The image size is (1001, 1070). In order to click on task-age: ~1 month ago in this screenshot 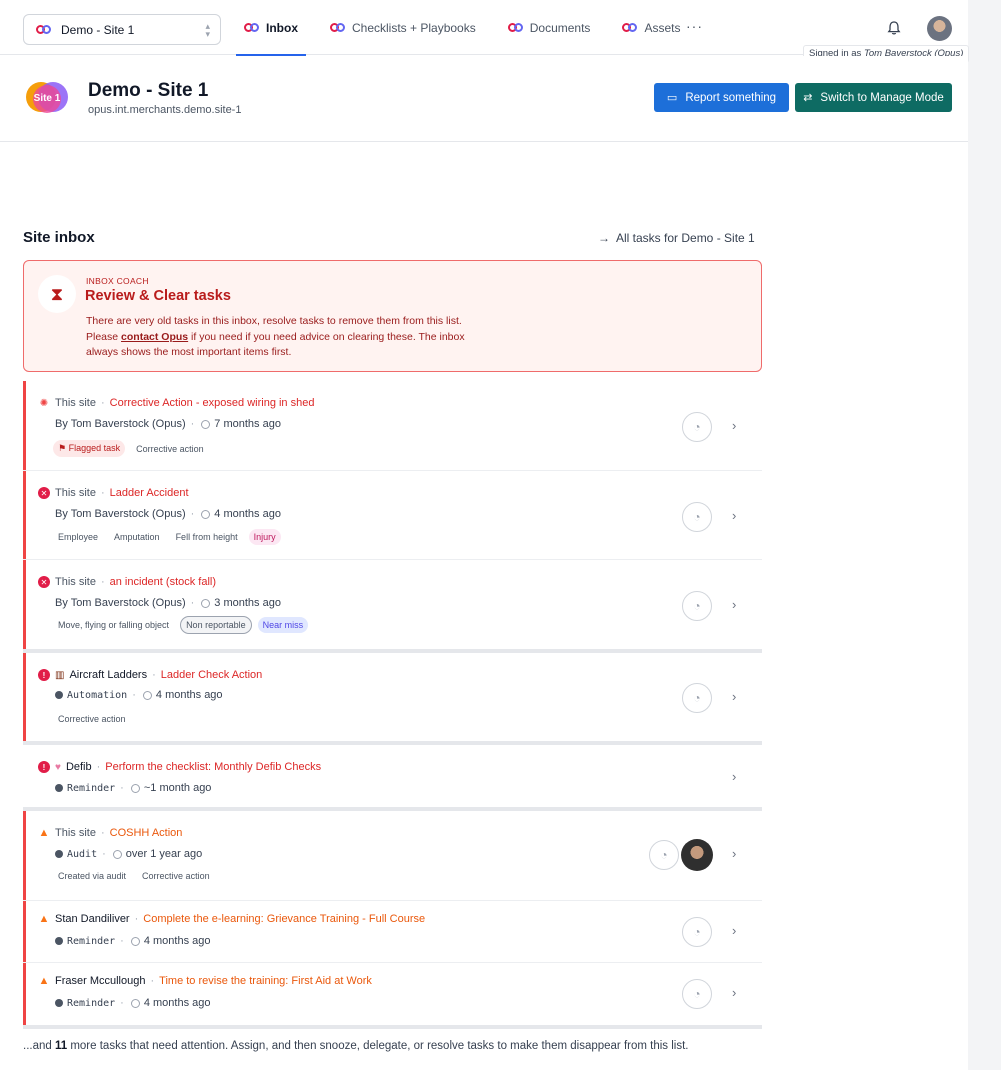, I will do `click(177, 788)`.